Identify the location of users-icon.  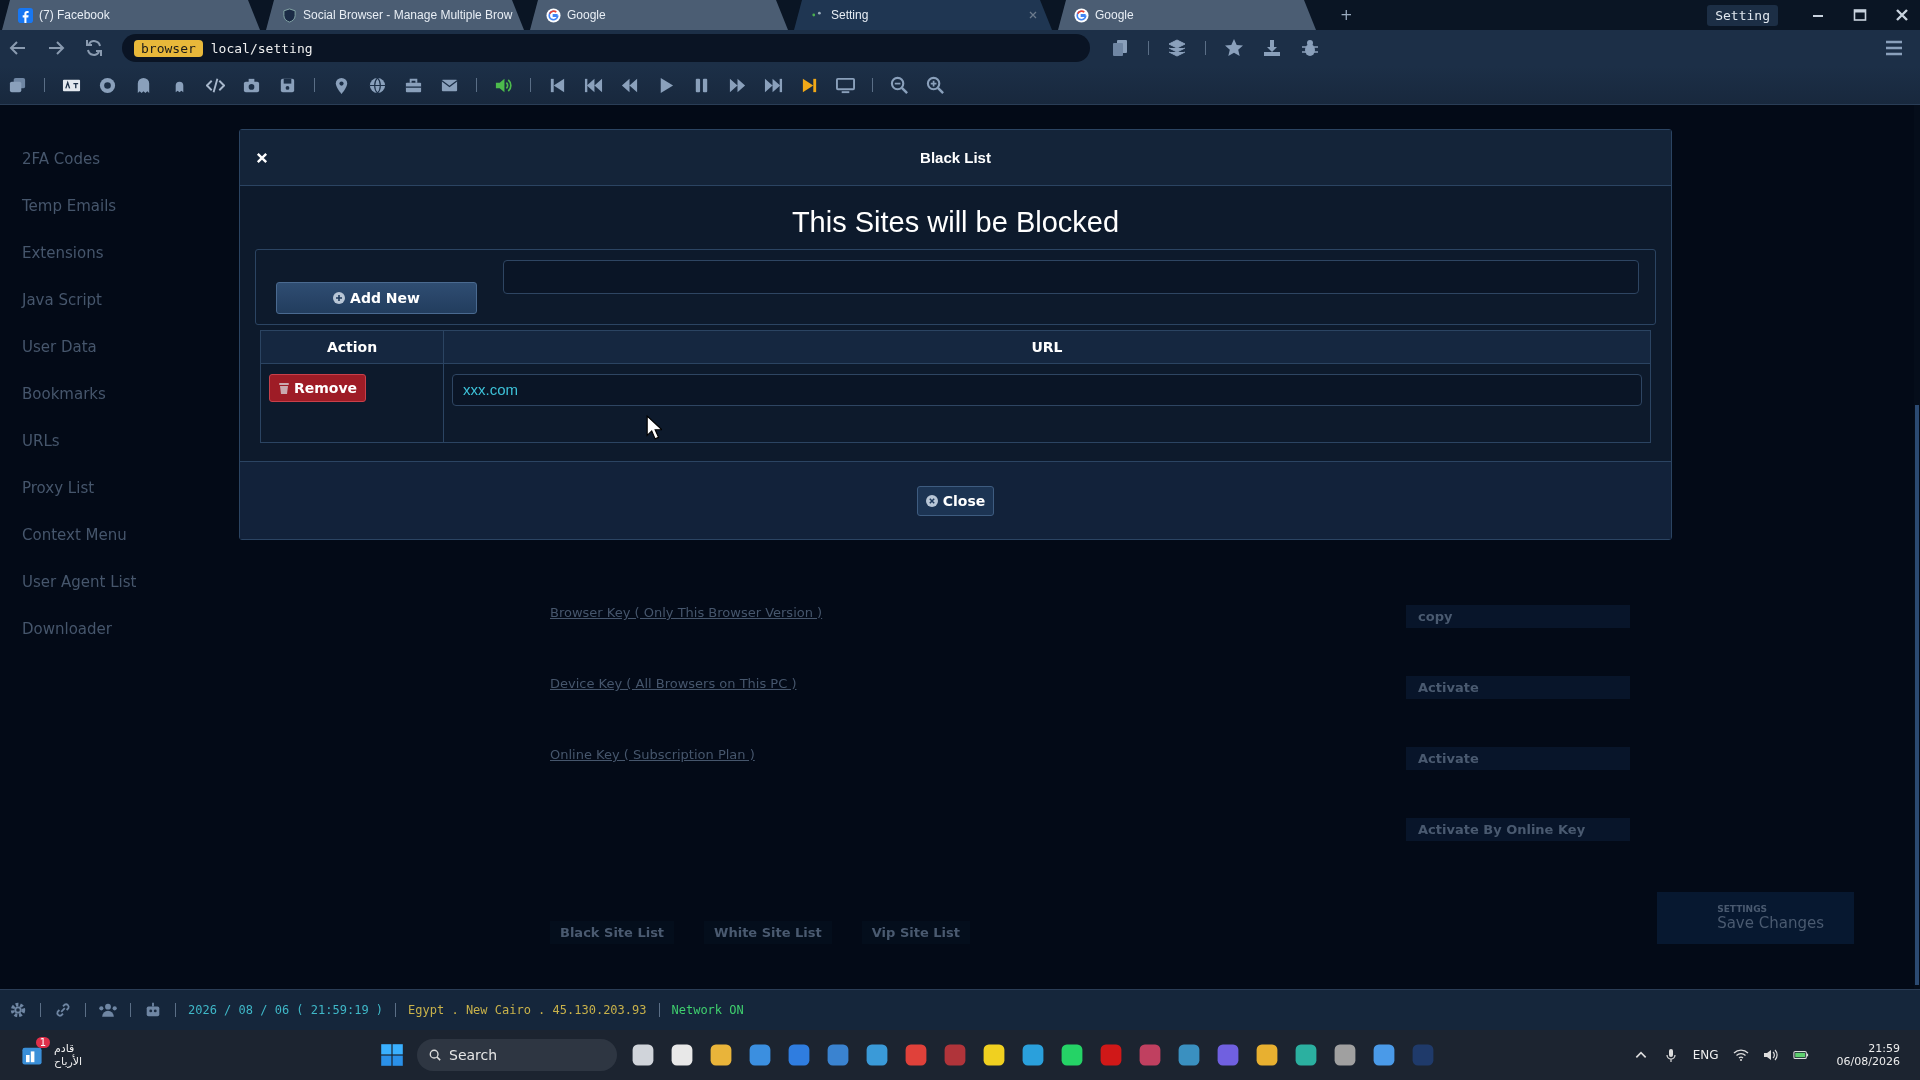
(108, 1010).